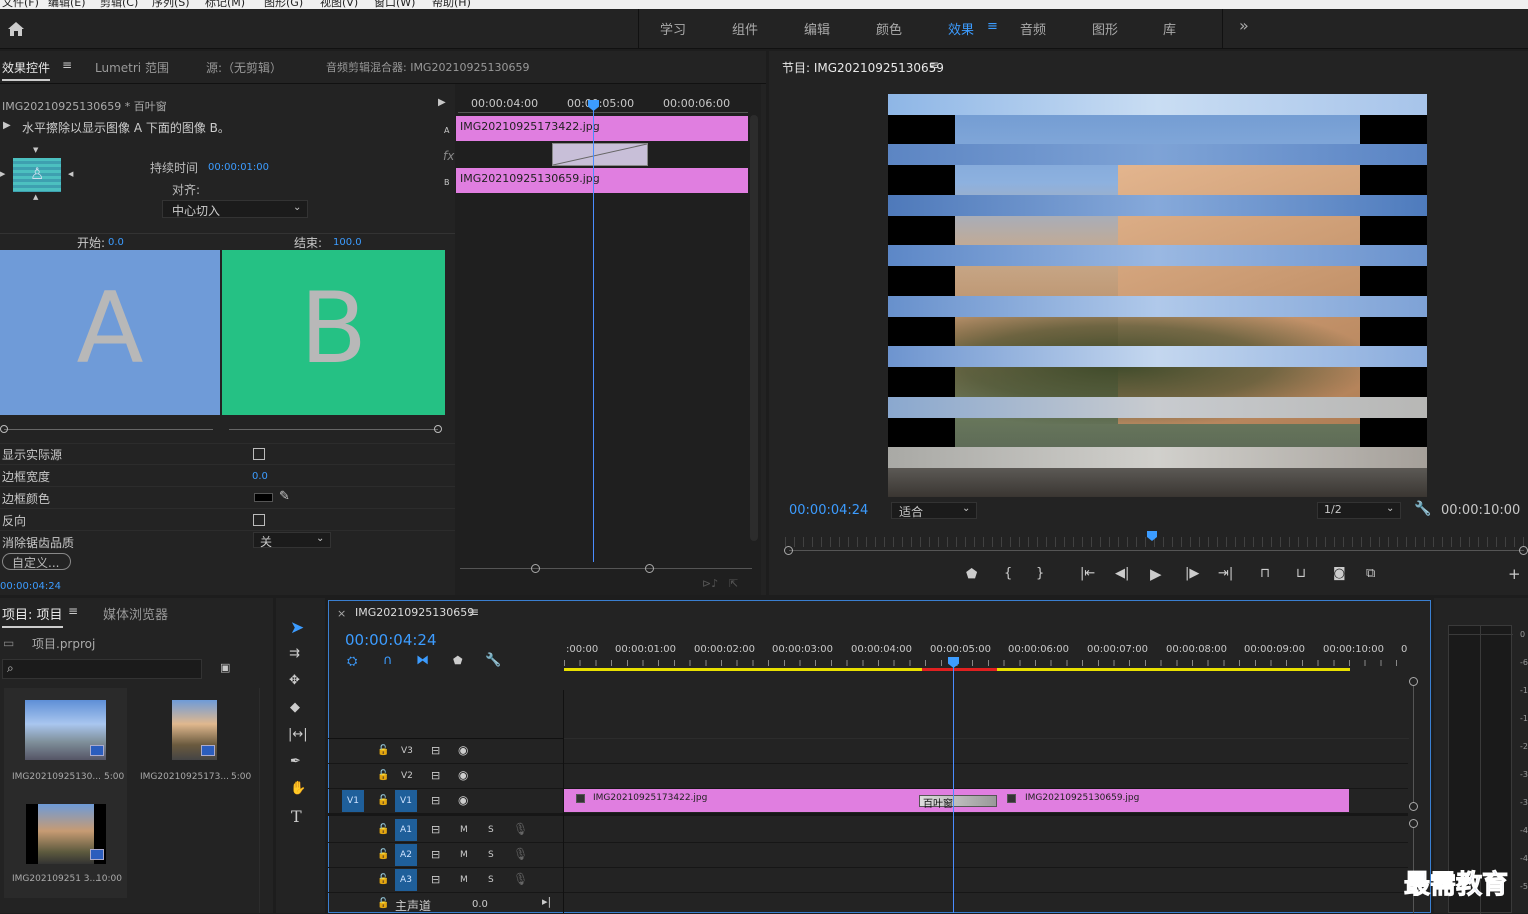 This screenshot has width=1528, height=914. What do you see at coordinates (394, 4) in the screenshot?
I see `menu-window: 窗口(W)` at bounding box center [394, 4].